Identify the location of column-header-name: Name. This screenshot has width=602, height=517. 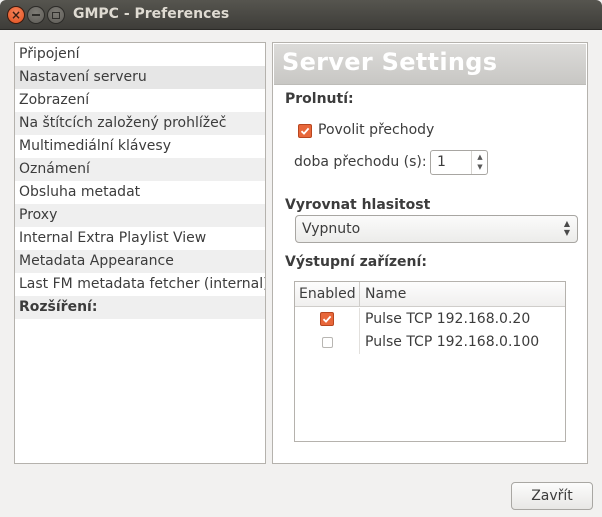
(385, 294).